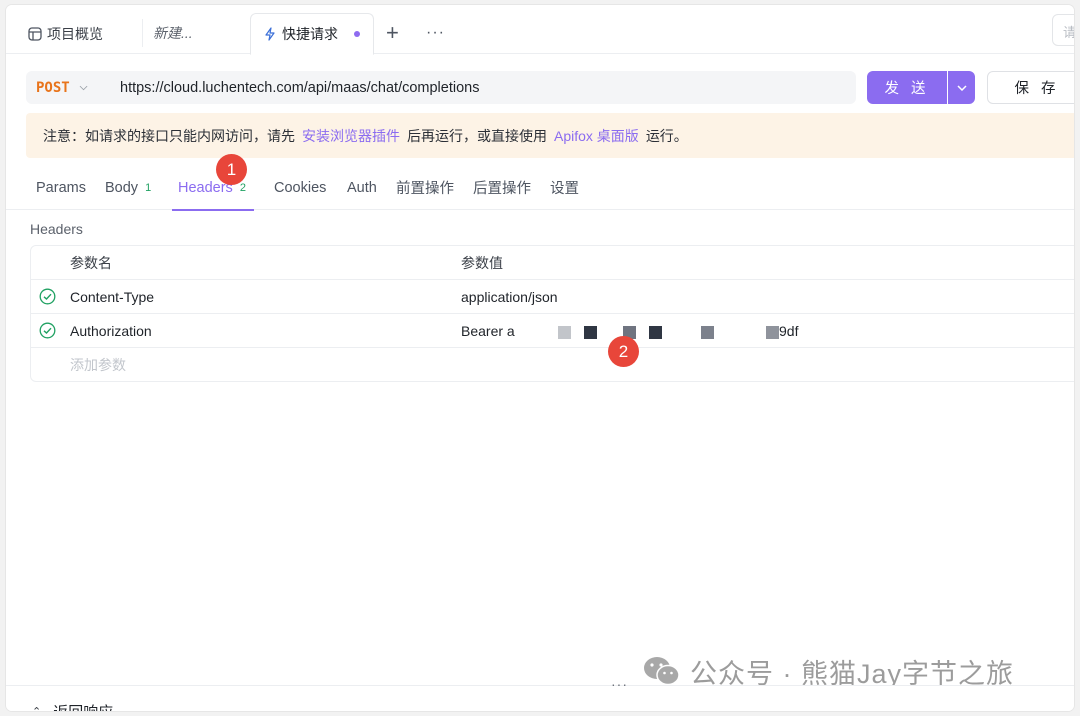 The width and height of the screenshot is (1080, 716). I want to click on add-param-input: 添加参数, so click(98, 364).